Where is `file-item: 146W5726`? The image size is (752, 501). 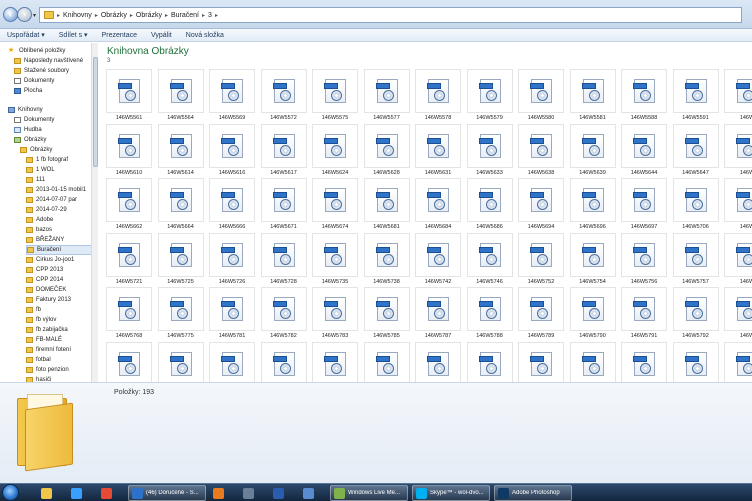 file-item: 146W5726 is located at coordinates (232, 259).